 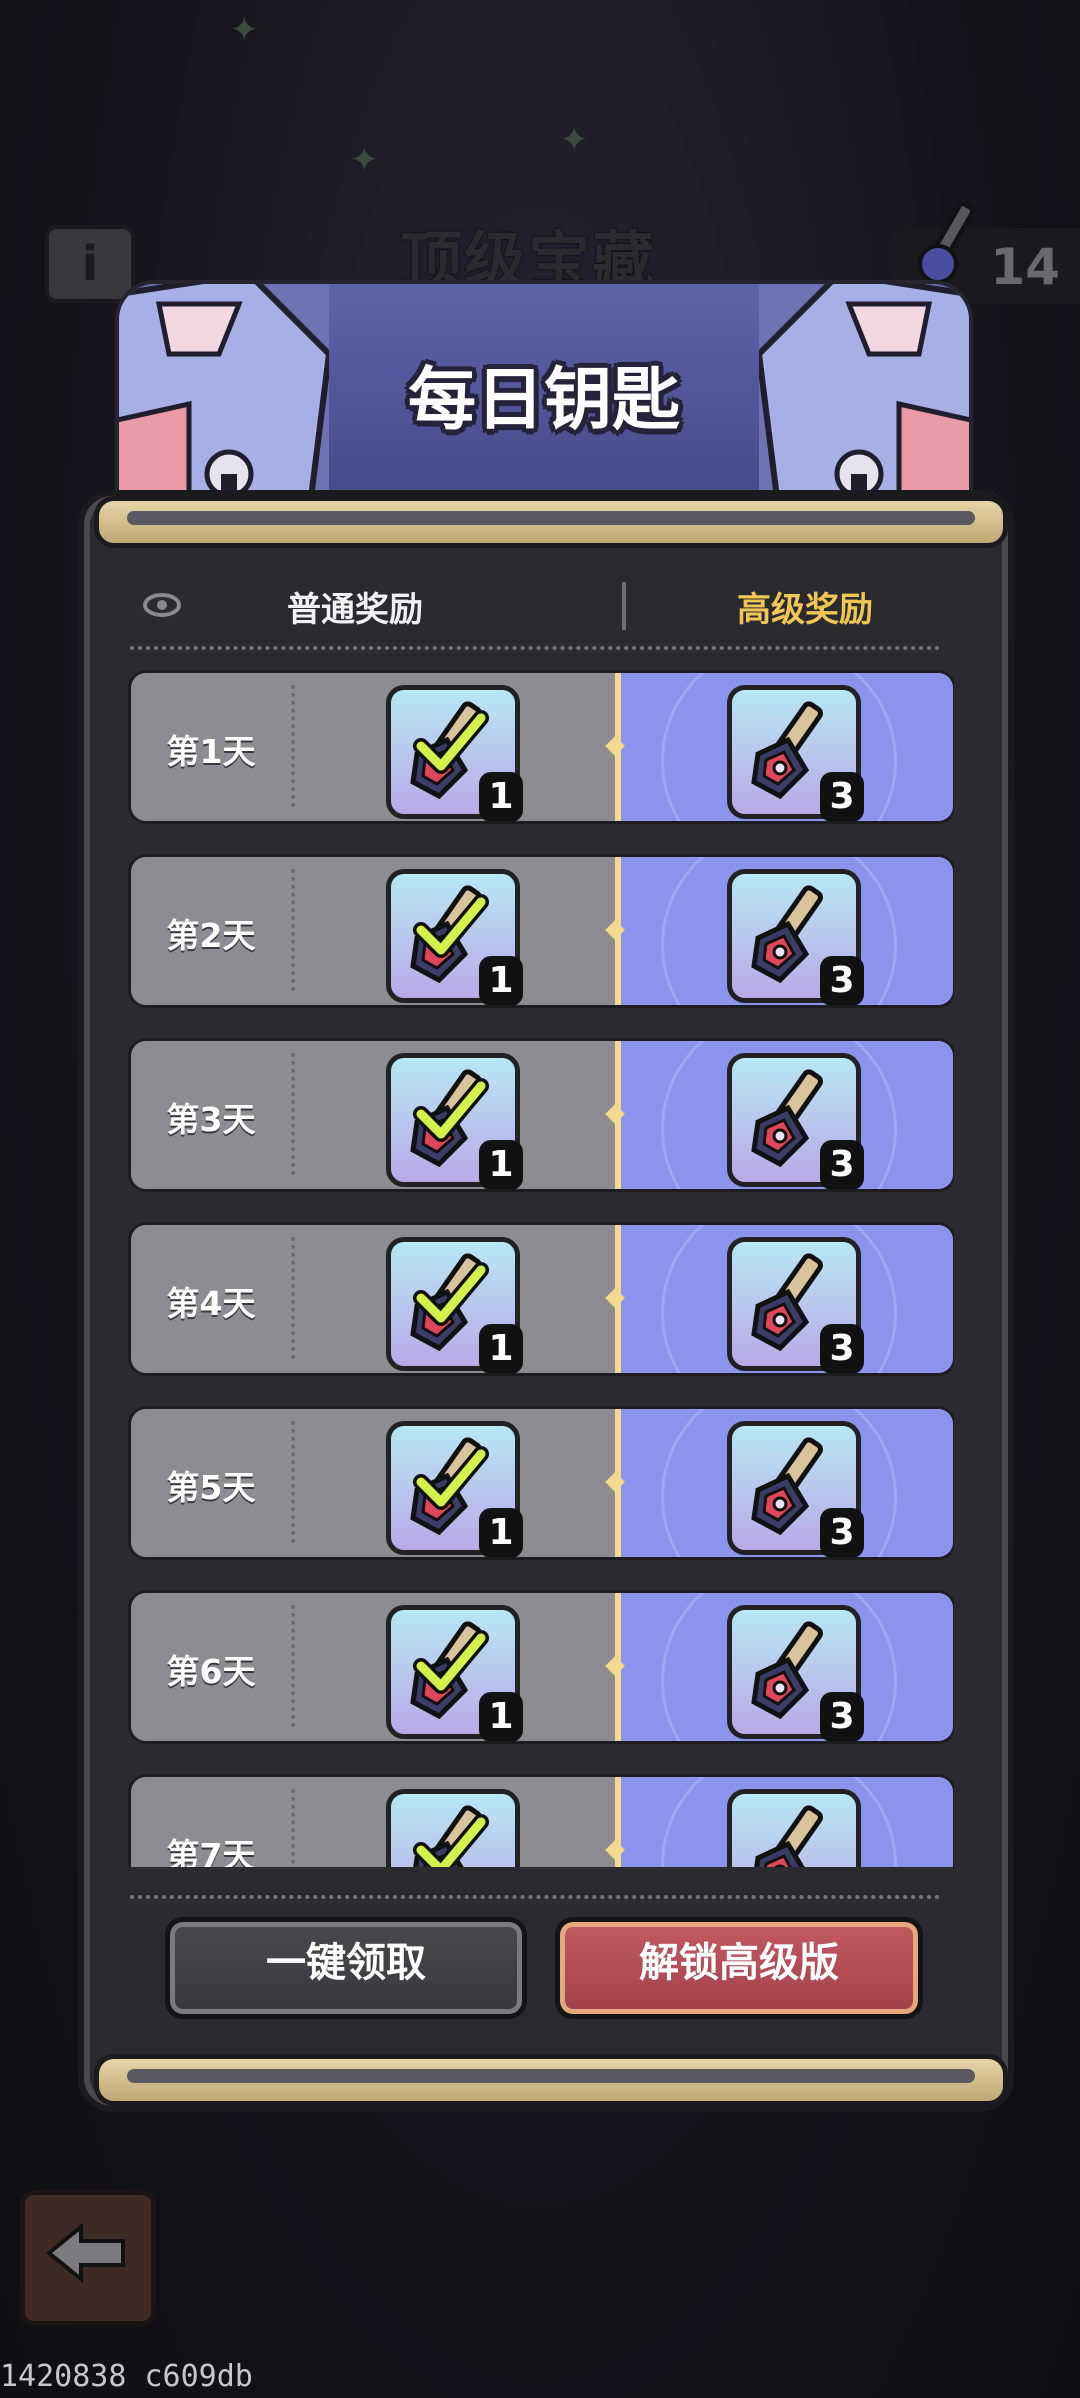 I want to click on panel-top-rail, so click(x=551, y=522).